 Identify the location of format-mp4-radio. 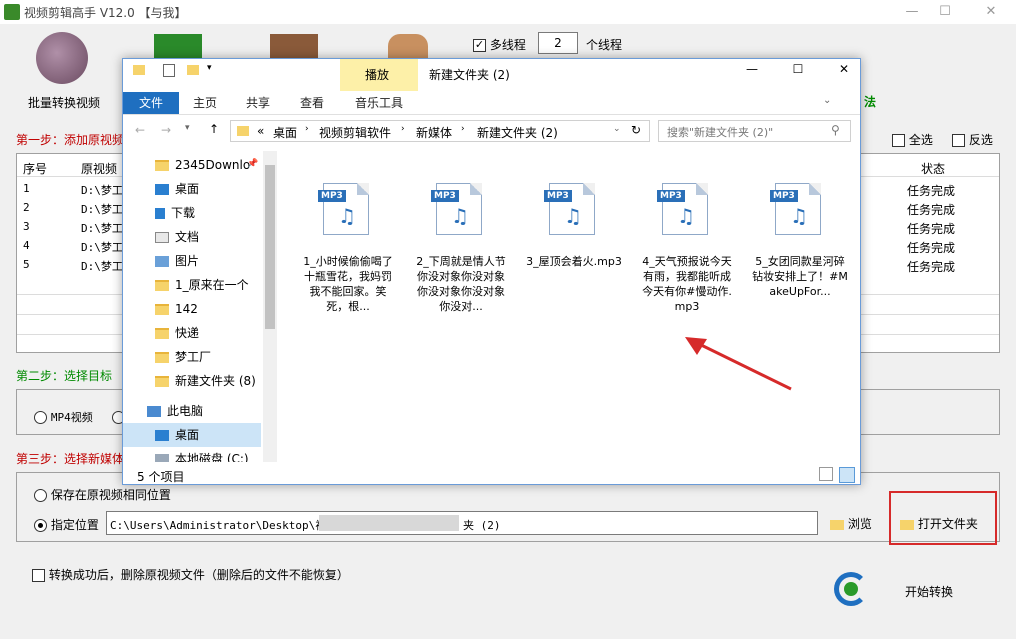
(40, 417).